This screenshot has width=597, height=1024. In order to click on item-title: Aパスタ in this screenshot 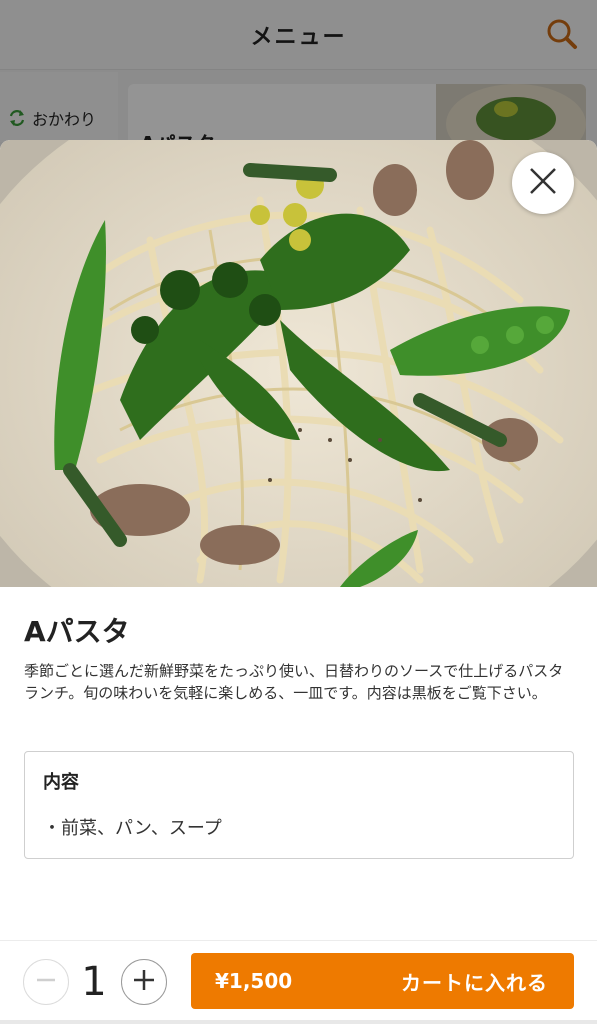, I will do `click(77, 631)`.